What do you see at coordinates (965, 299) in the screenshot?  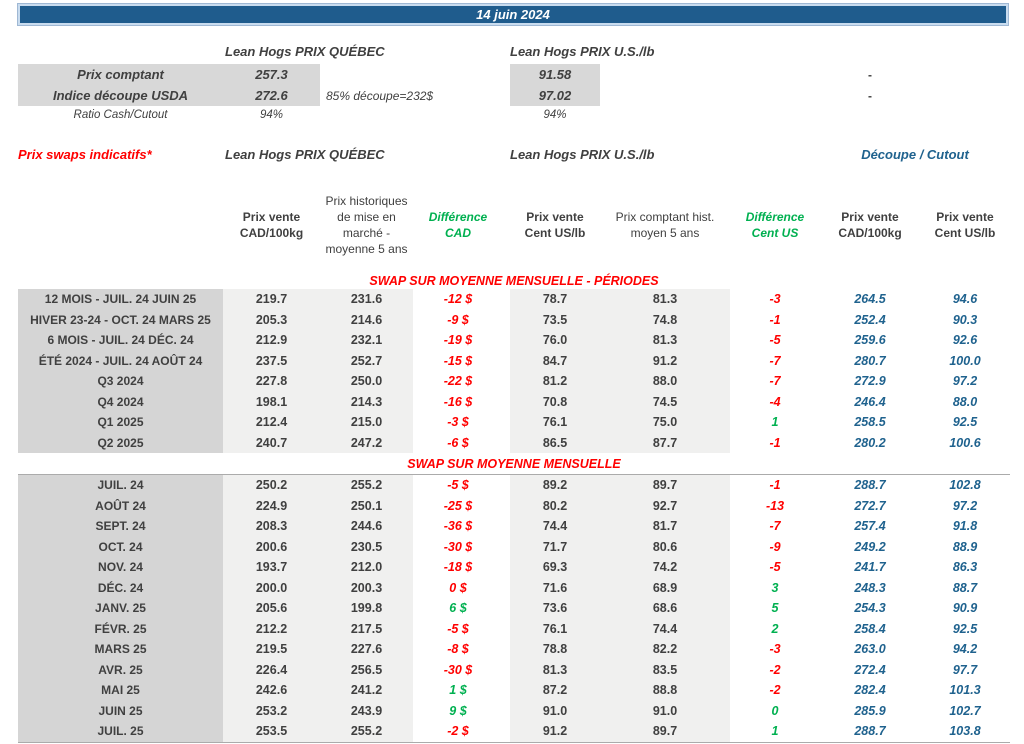 I see `cutout-us-value: 94.6` at bounding box center [965, 299].